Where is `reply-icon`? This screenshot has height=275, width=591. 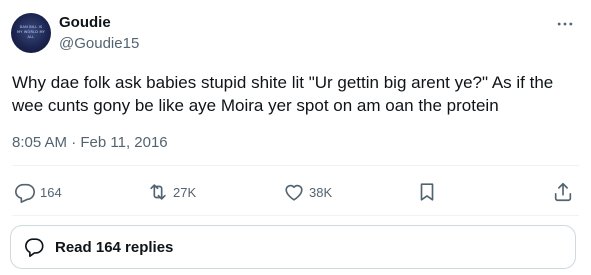 reply-icon is located at coordinates (25, 193).